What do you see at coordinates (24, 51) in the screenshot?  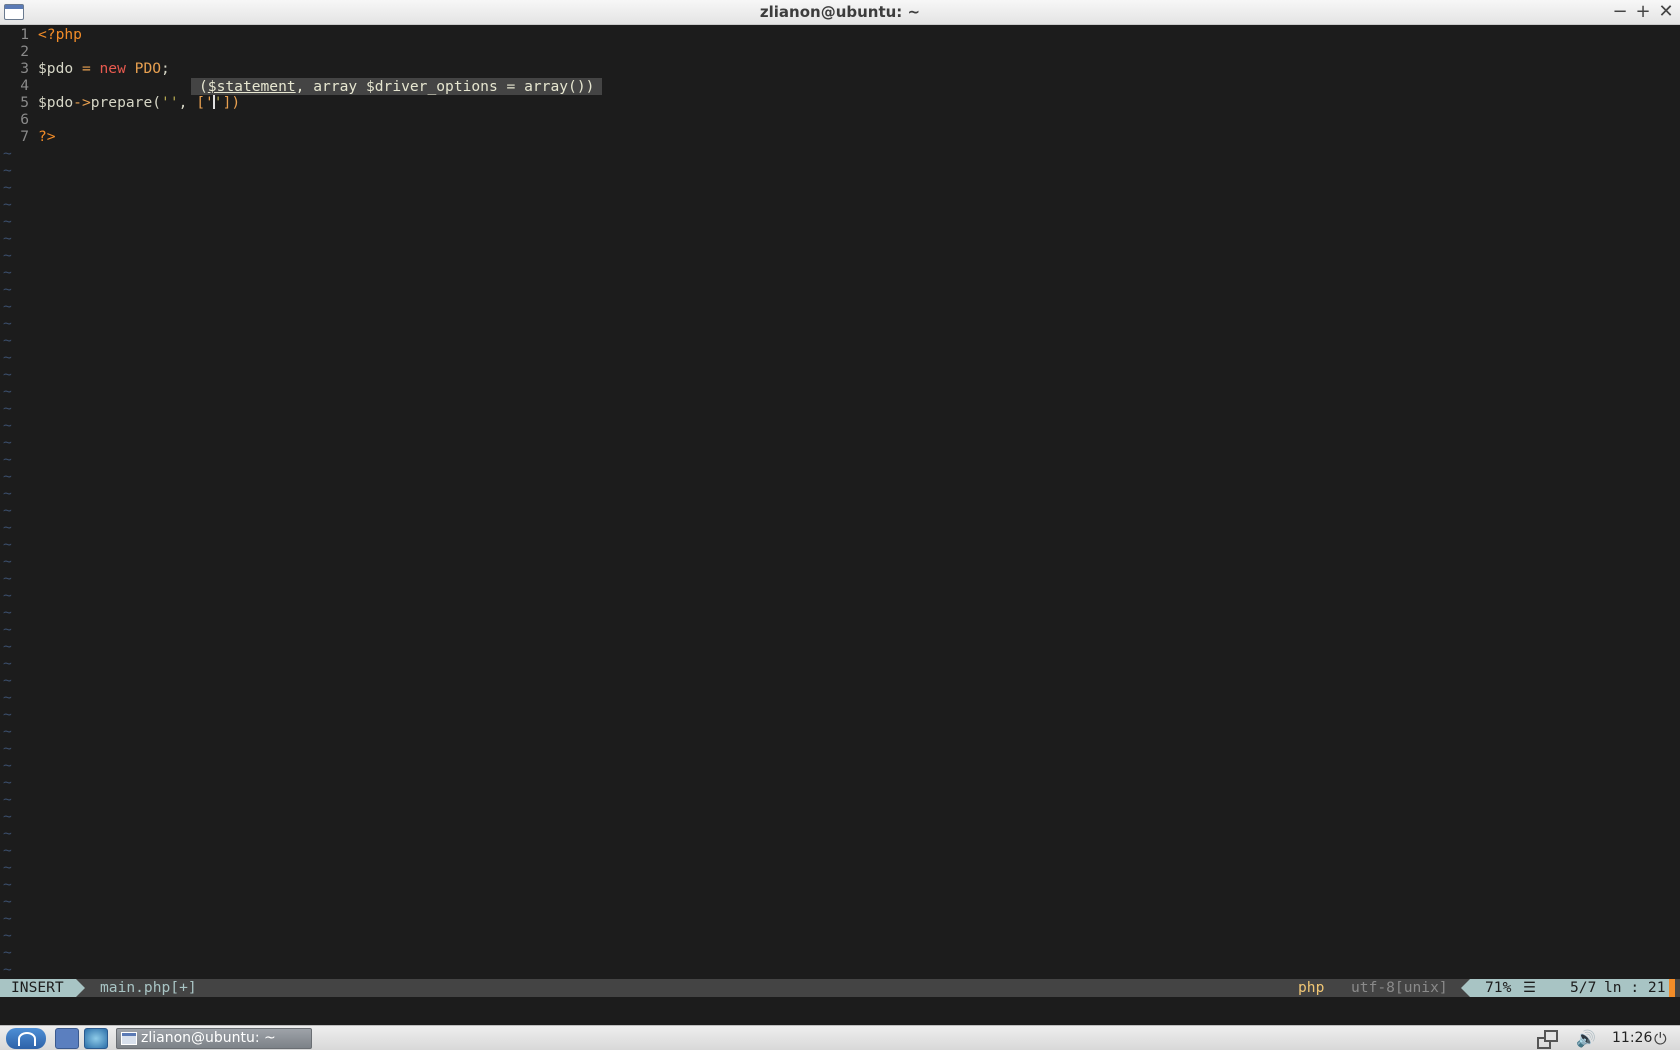 I see `line-number: 2` at bounding box center [24, 51].